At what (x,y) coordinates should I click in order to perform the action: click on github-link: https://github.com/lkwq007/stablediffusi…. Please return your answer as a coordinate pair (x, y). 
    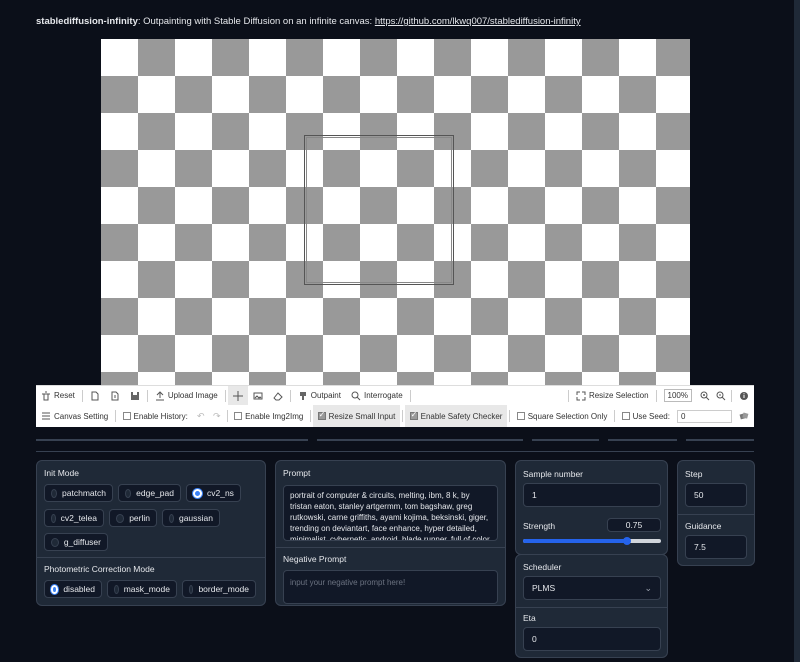
    Looking at the image, I should click on (478, 21).